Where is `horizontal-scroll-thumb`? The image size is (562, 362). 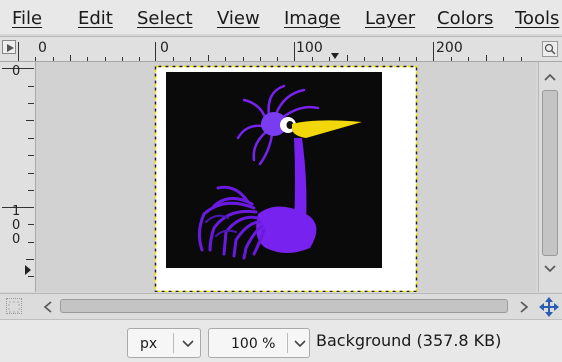 horizontal-scroll-thumb is located at coordinates (284, 306).